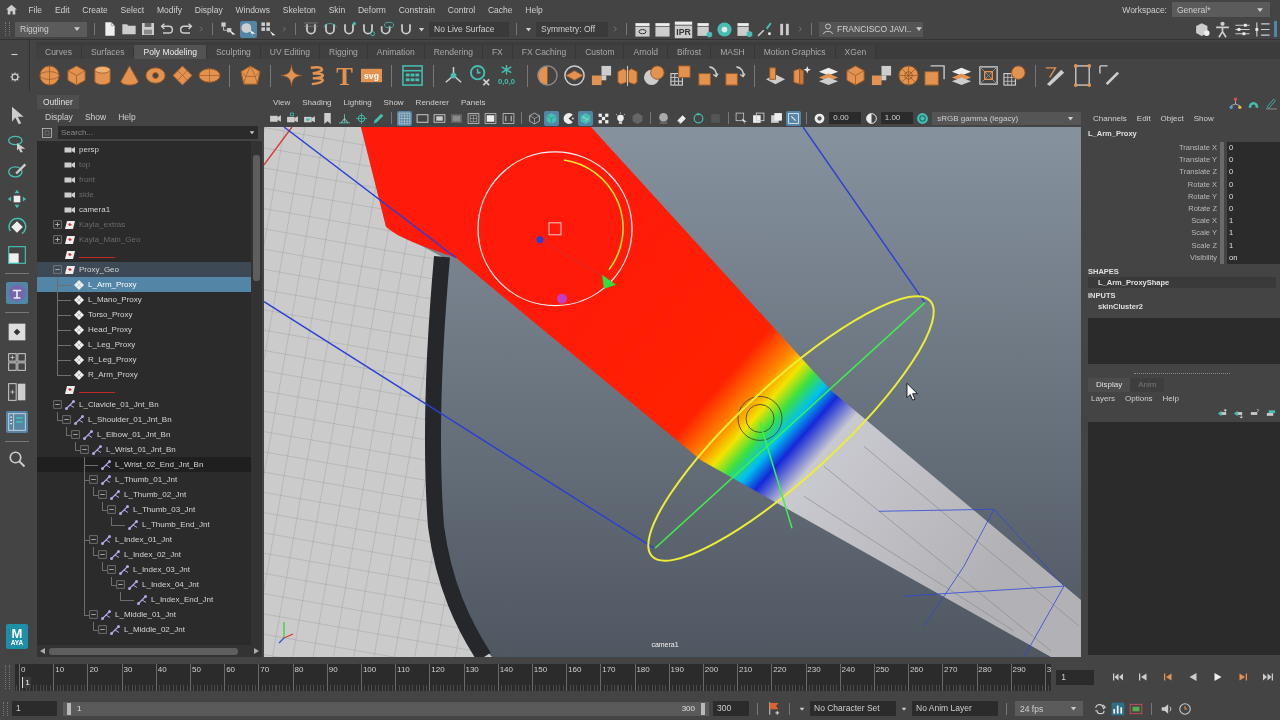  I want to click on shelf-tab: Poly Modeling, so click(170, 52).